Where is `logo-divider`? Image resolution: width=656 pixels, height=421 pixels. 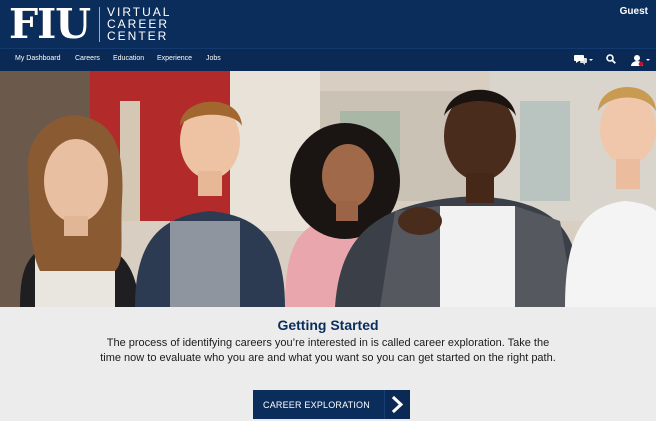
logo-divider is located at coordinates (99, 24).